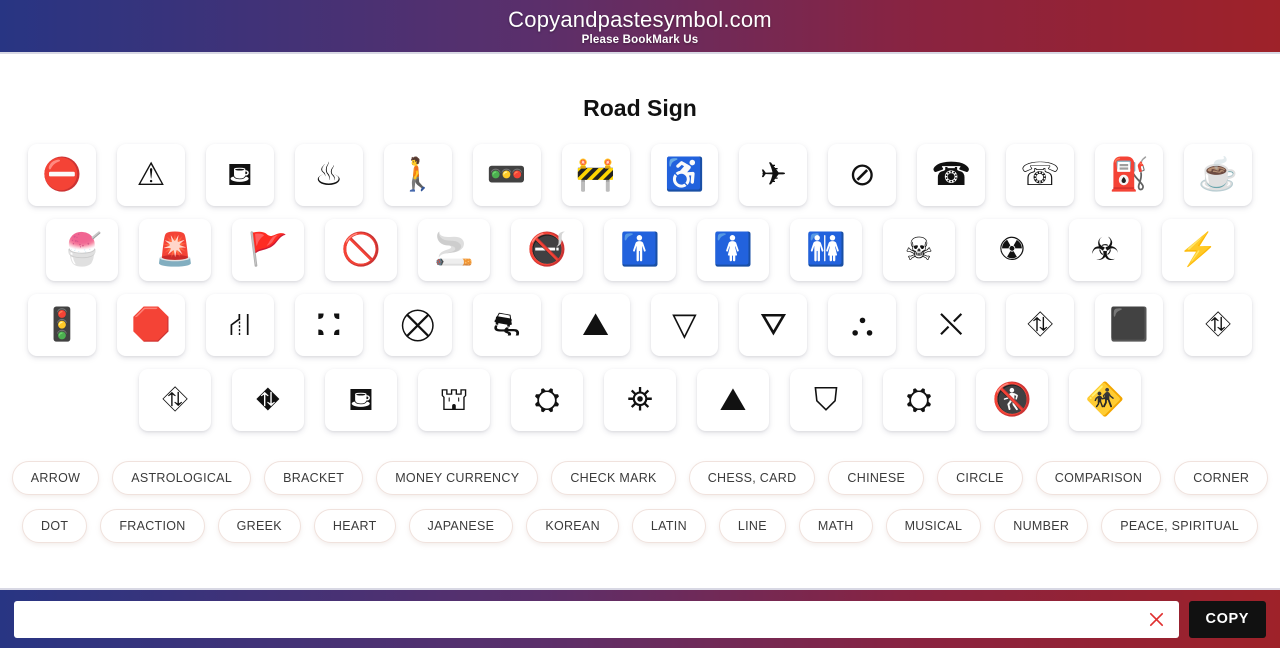  I want to click on symbol-tile: 🚩, so click(268, 250).